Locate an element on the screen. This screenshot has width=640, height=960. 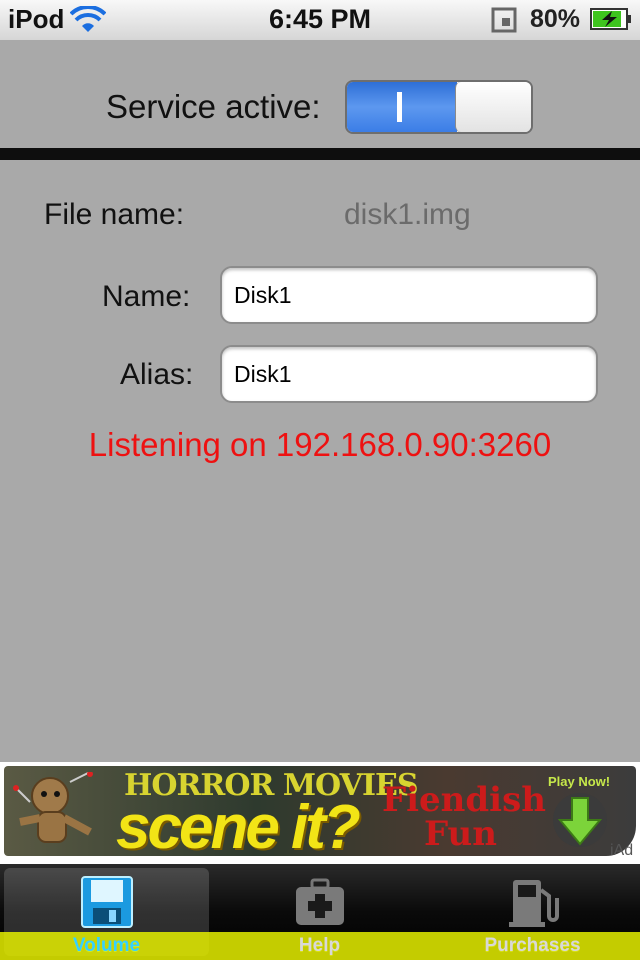
tab-purchases: Purchases is located at coordinates (532, 912).